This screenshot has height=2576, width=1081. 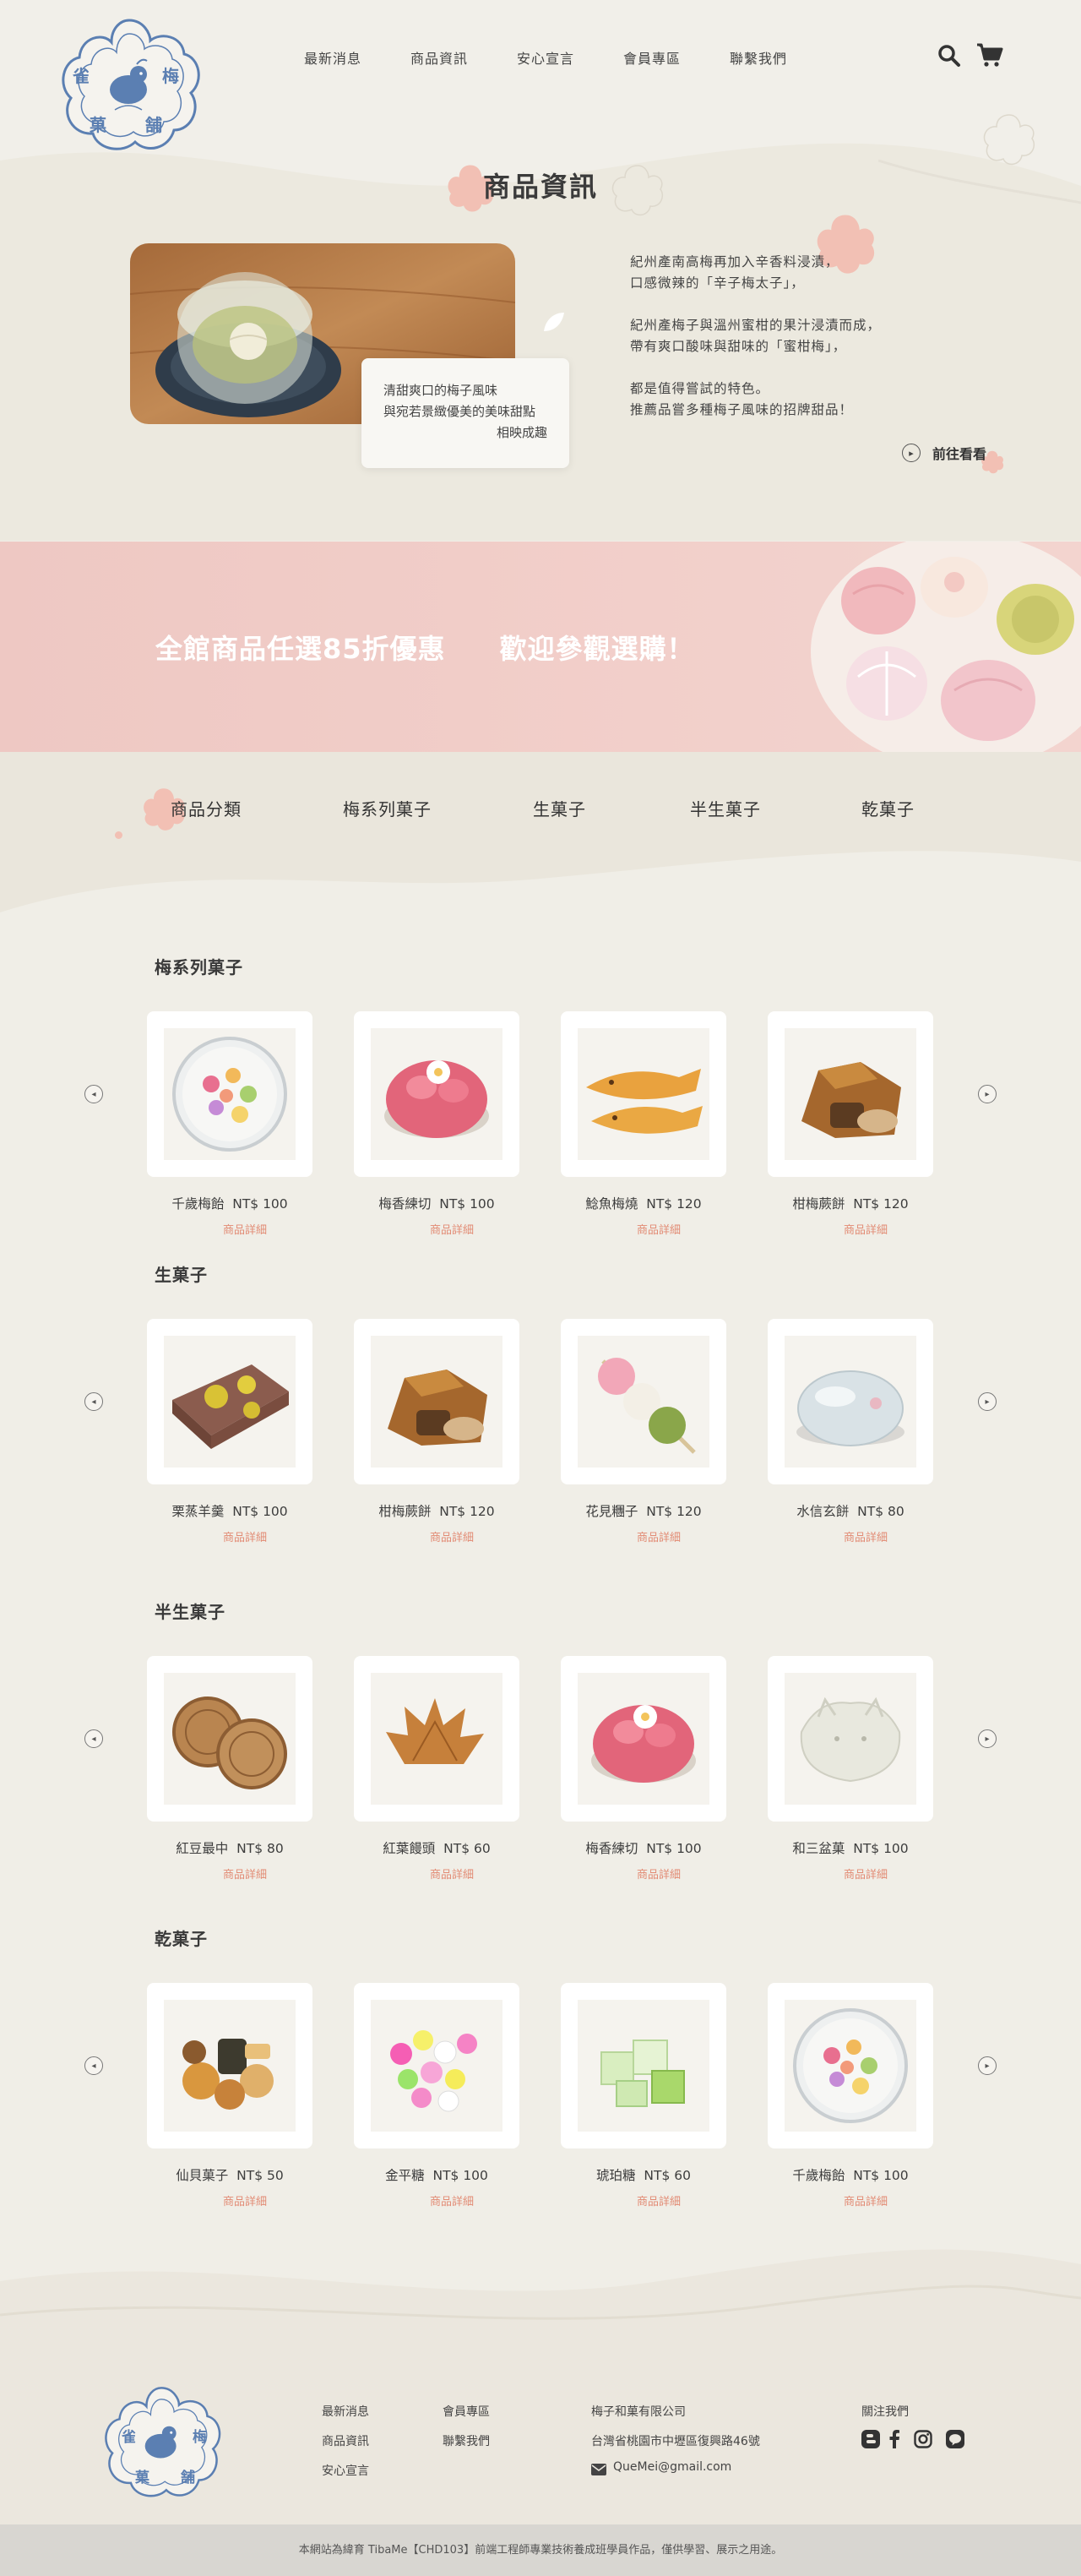 I want to click on facebook-icon, so click(x=894, y=2439).